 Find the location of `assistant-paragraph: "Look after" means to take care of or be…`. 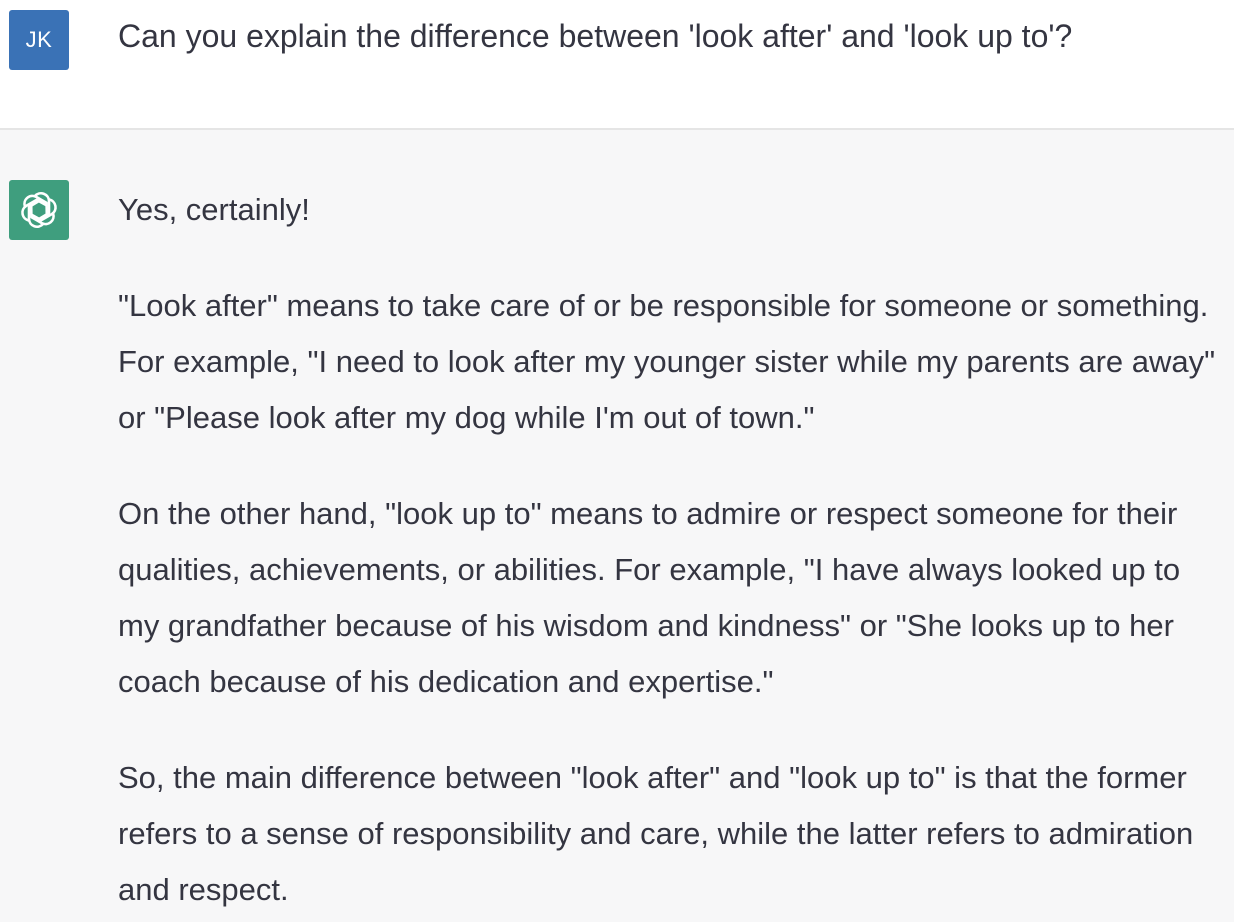

assistant-paragraph: "Look after" means to take care of or be… is located at coordinates (667, 361).